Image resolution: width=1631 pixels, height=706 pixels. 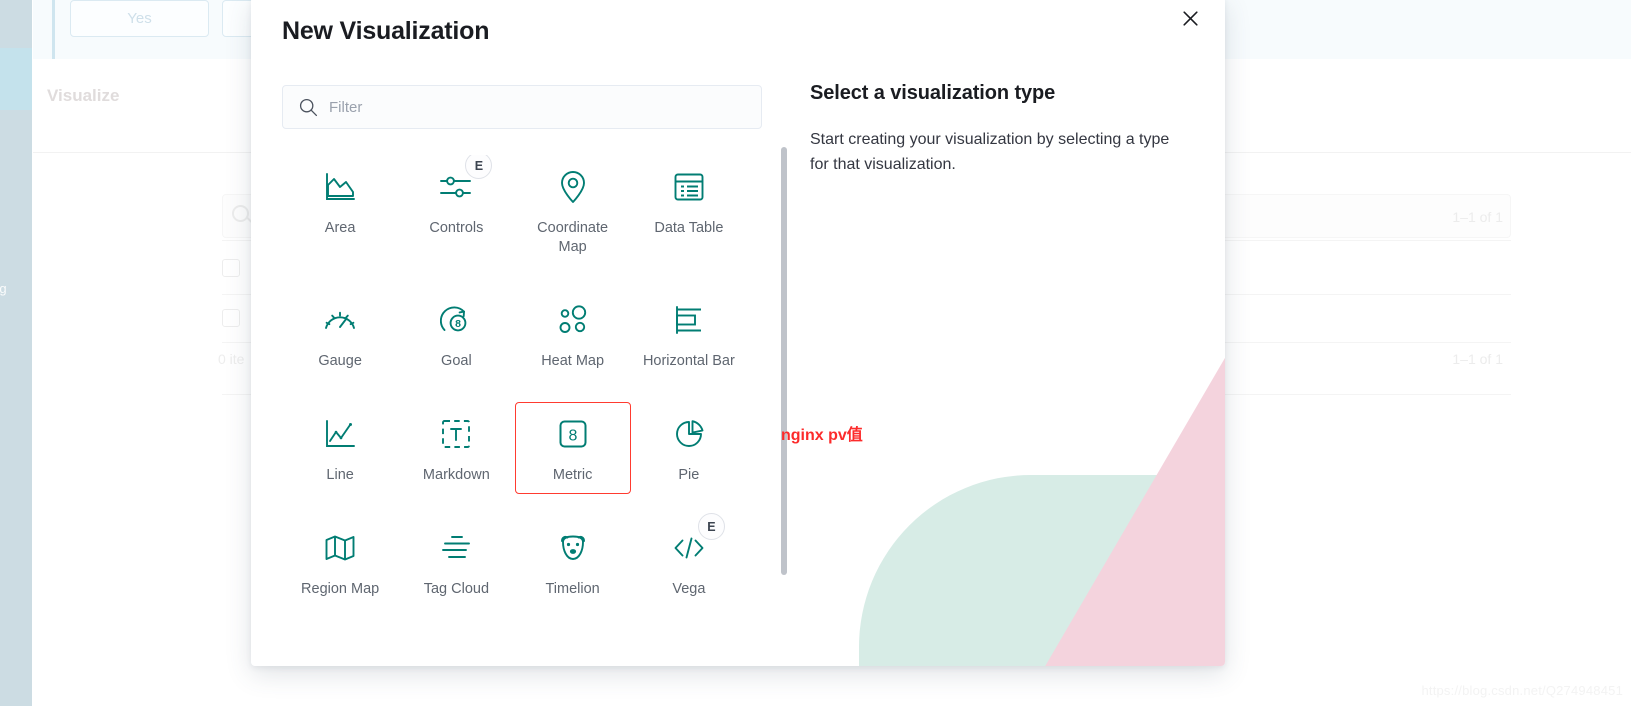 I want to click on background-sidebar-body, so click(x=16, y=408).